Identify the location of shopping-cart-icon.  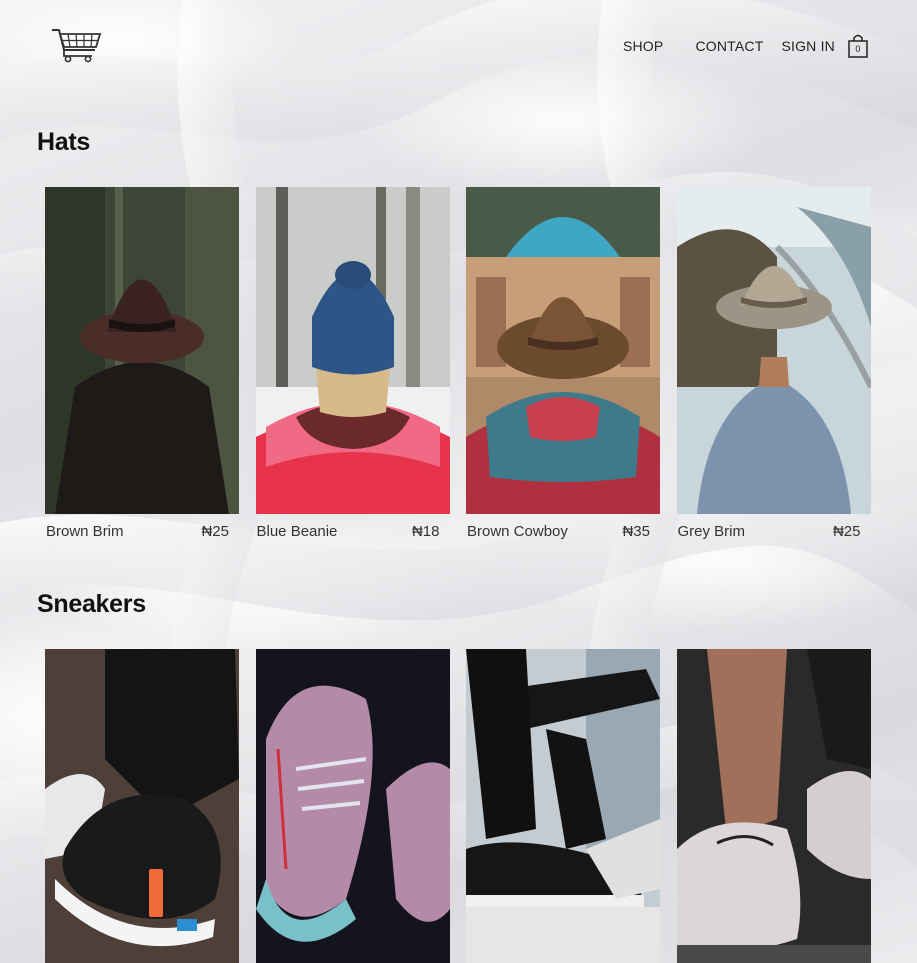
(77, 46).